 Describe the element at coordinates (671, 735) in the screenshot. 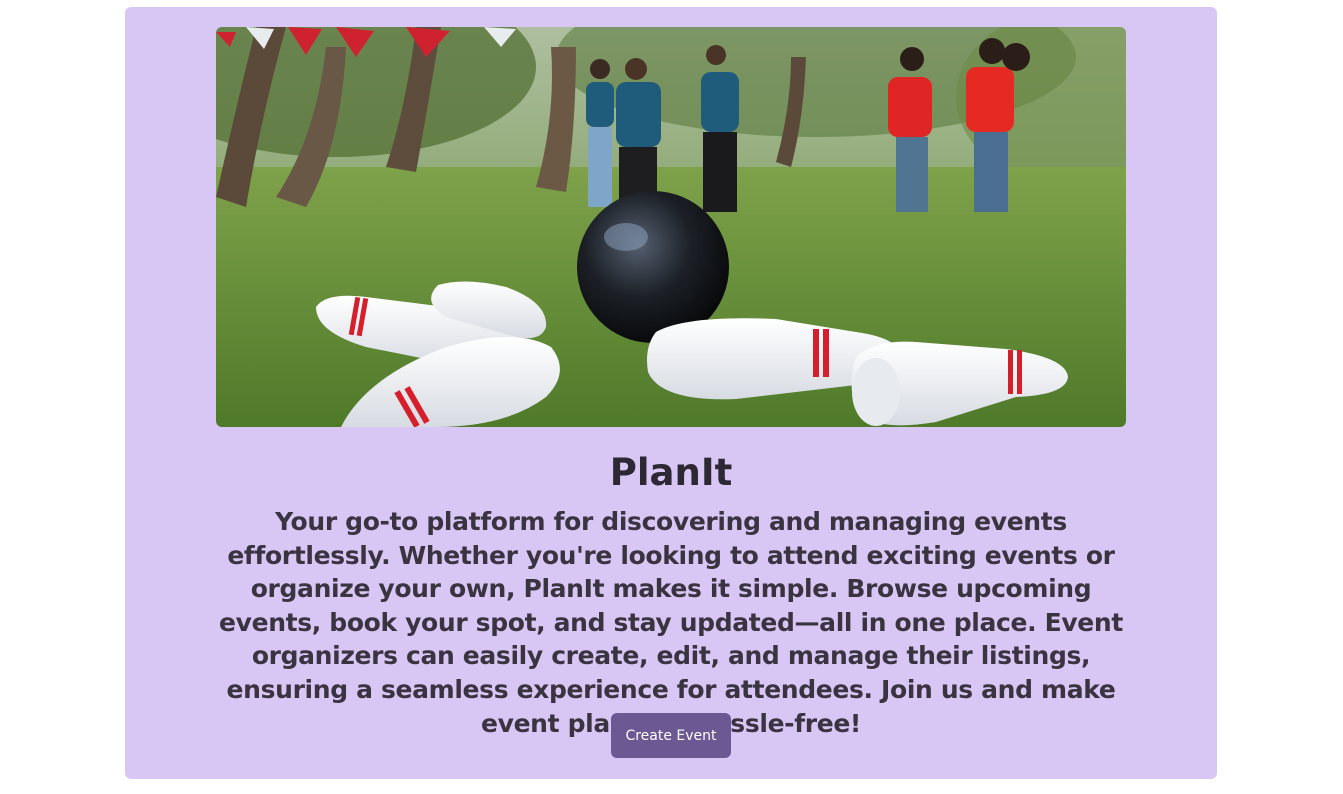

I see `create-event-button: Create Event` at that location.